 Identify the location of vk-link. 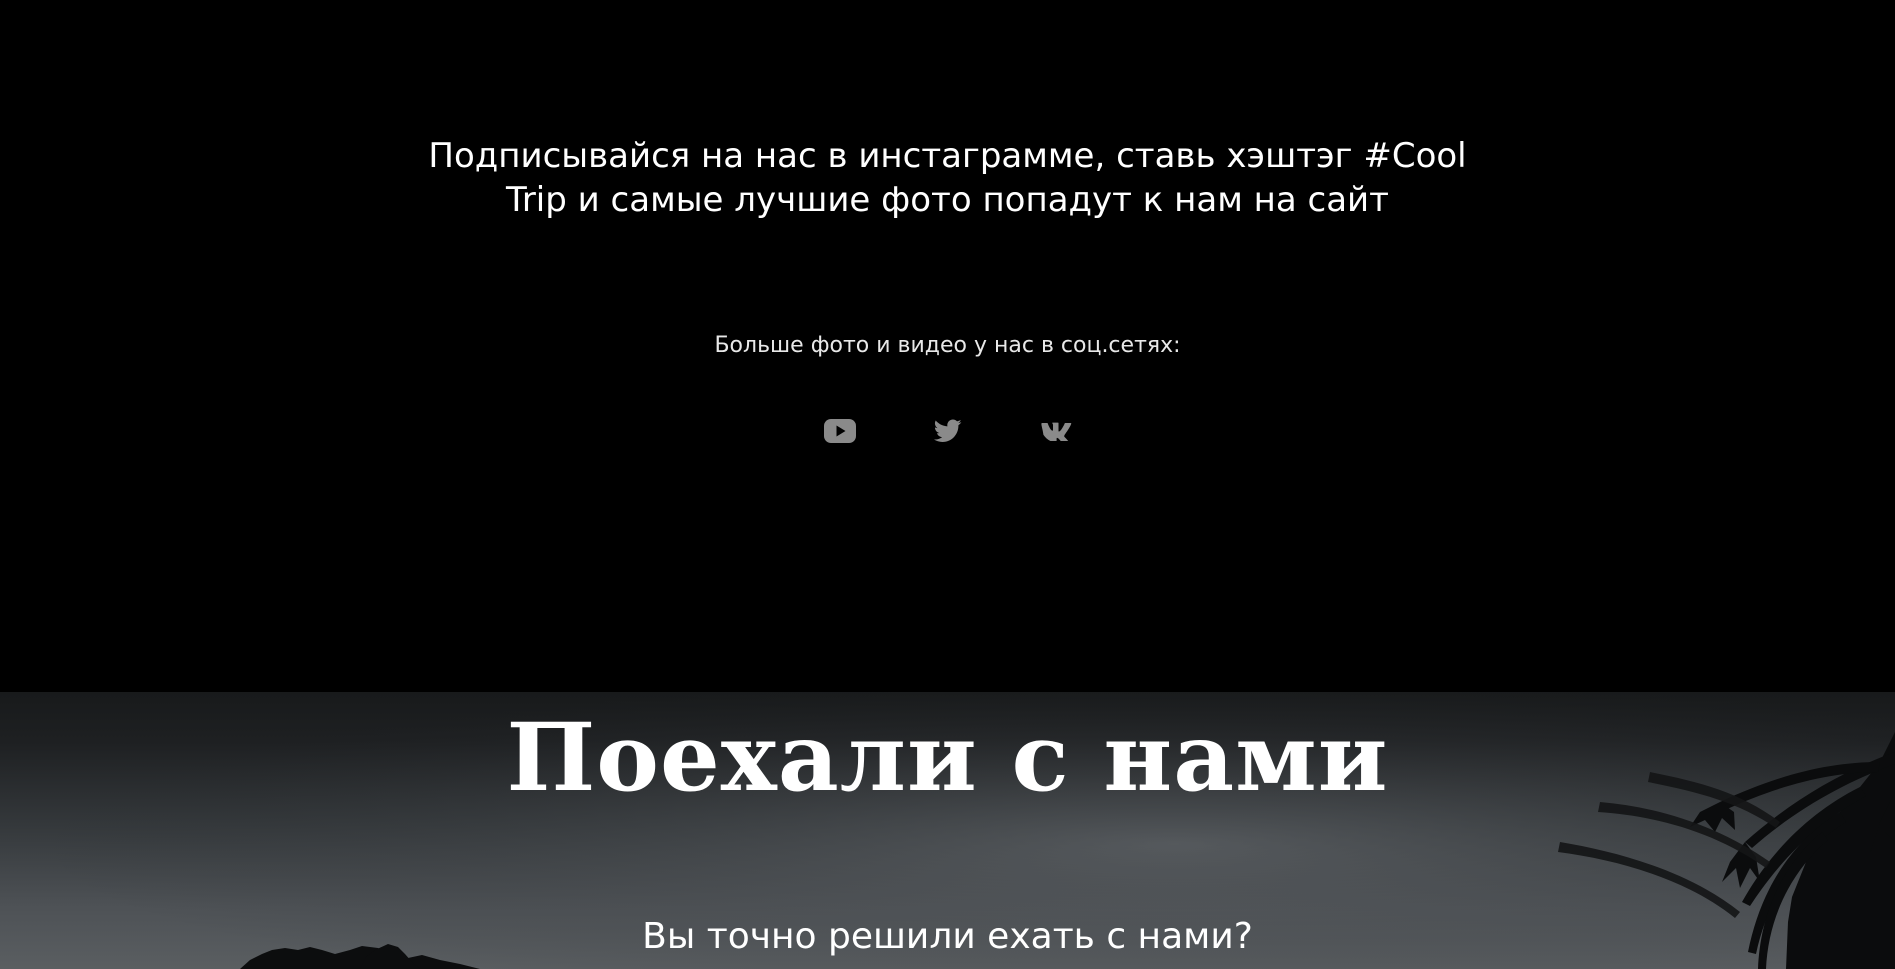
(1056, 431).